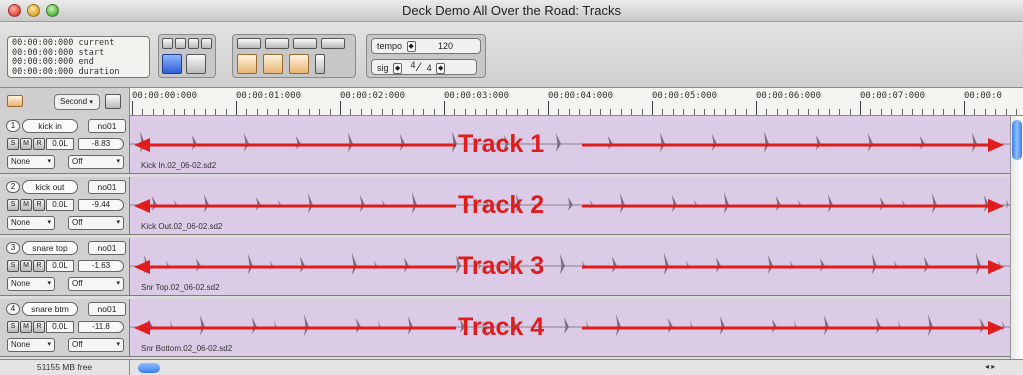 This screenshot has height=375, width=1023. I want to click on sig-stepper-icon: ◆, so click(398, 69).